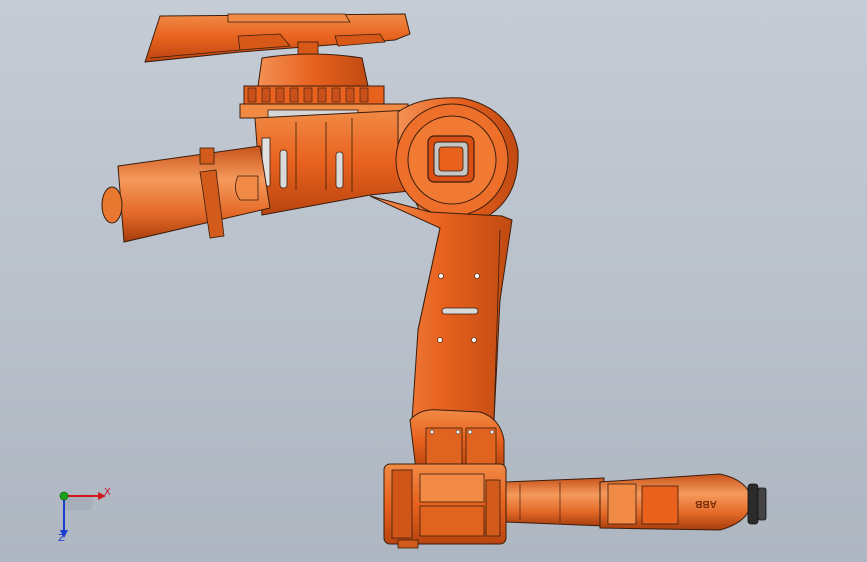 The height and width of the screenshot is (562, 867). What do you see at coordinates (555, 502) in the screenshot?
I see `base-shaft` at bounding box center [555, 502].